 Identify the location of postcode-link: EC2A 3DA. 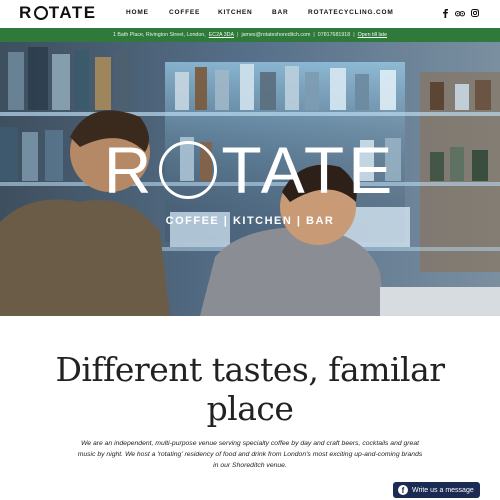
(221, 35).